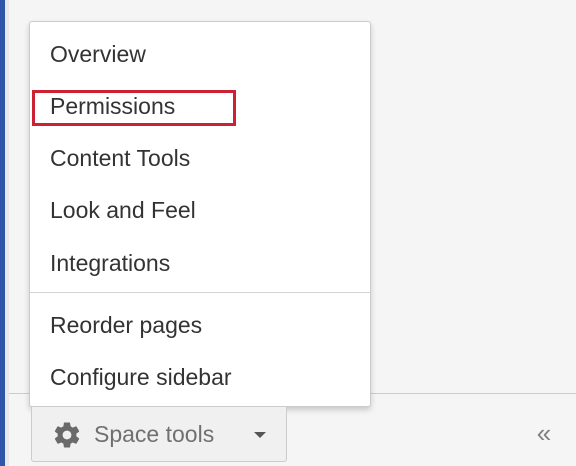  I want to click on menu-item-content-tools: Content Tools, so click(120, 158).